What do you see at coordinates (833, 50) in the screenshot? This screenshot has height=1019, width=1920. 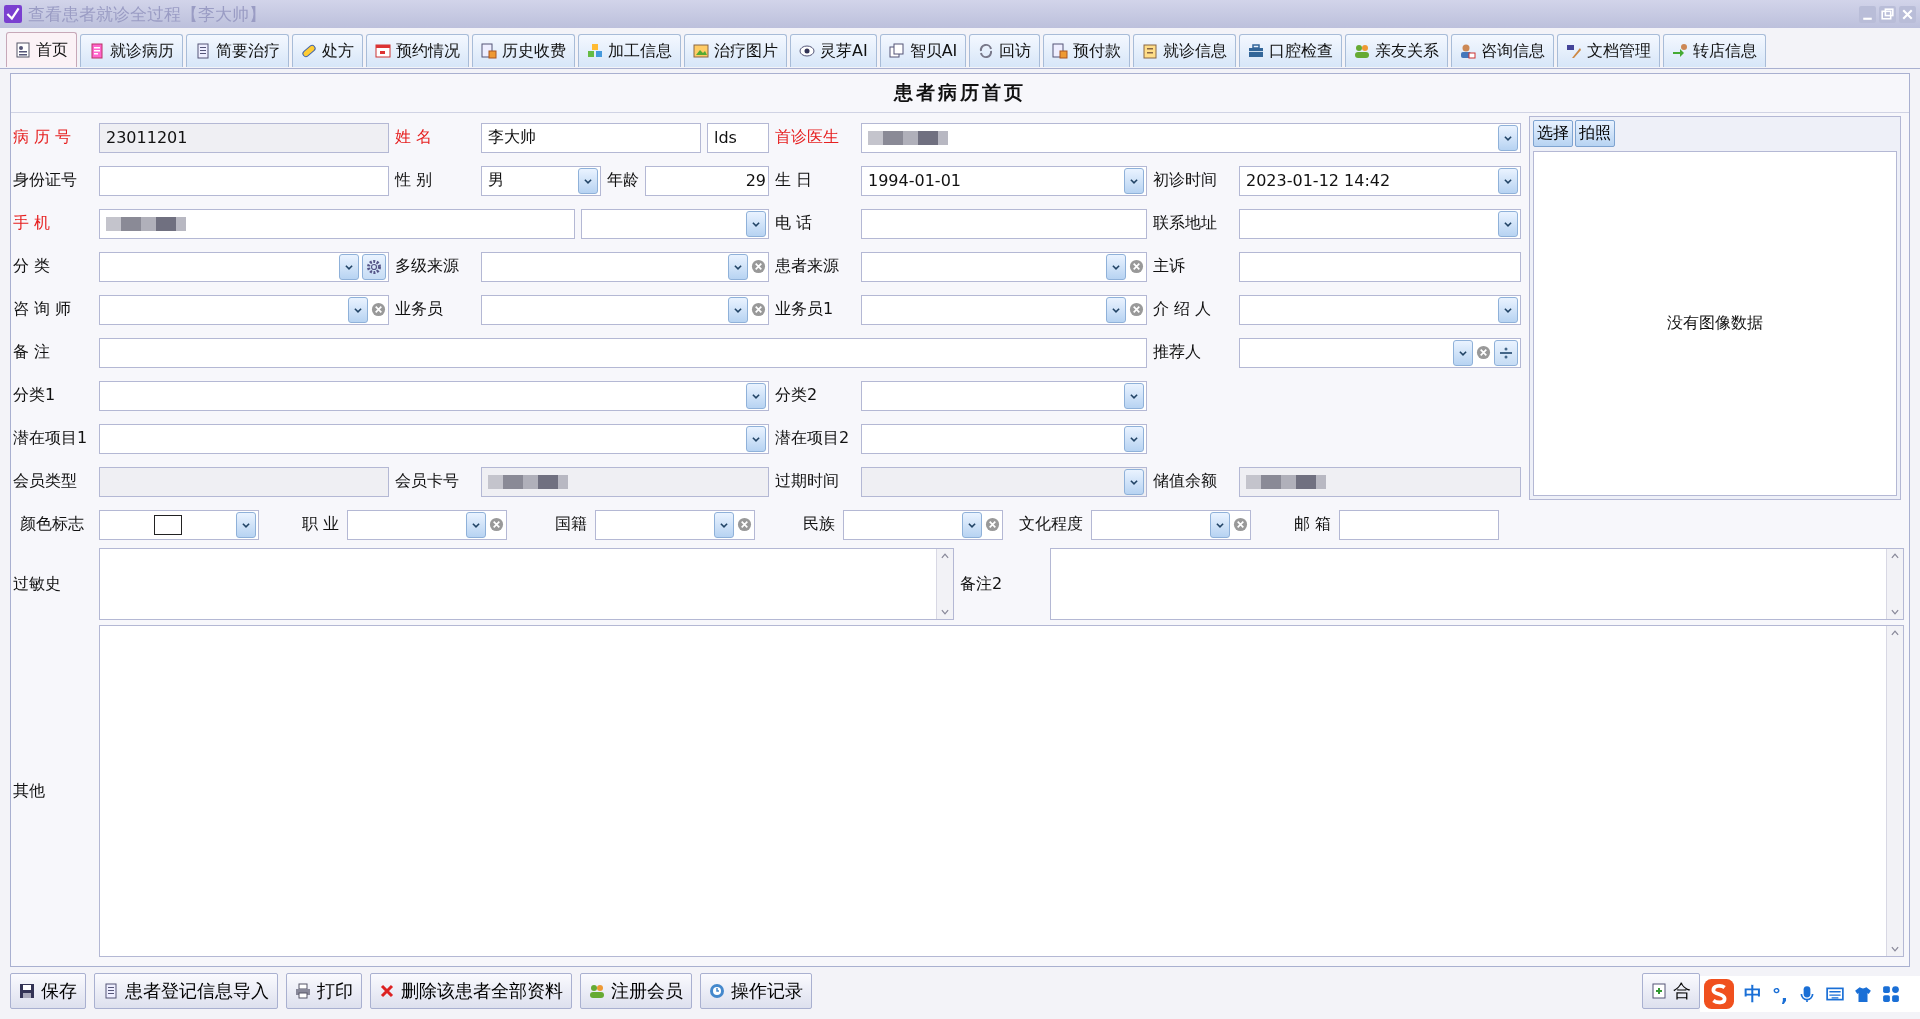 I see `tab: 灵芽AI` at bounding box center [833, 50].